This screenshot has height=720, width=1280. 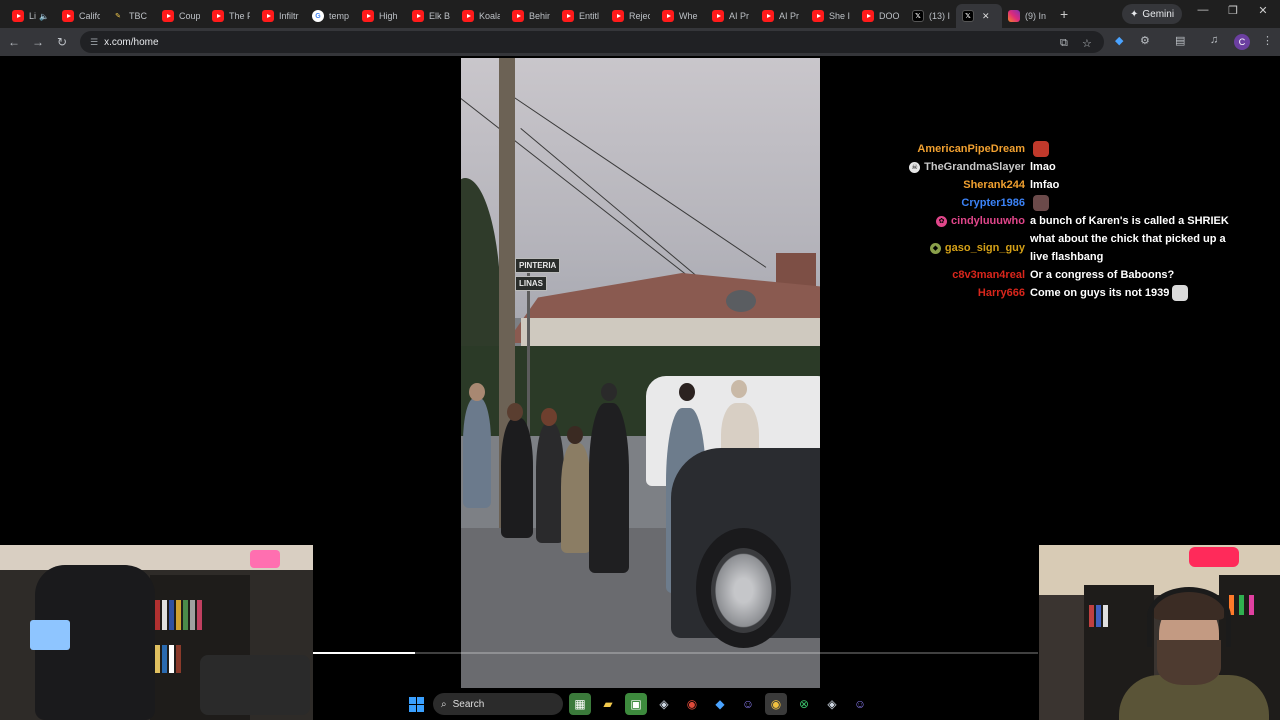 I want to click on browser-tab: Rejec, so click(x=631, y=16).